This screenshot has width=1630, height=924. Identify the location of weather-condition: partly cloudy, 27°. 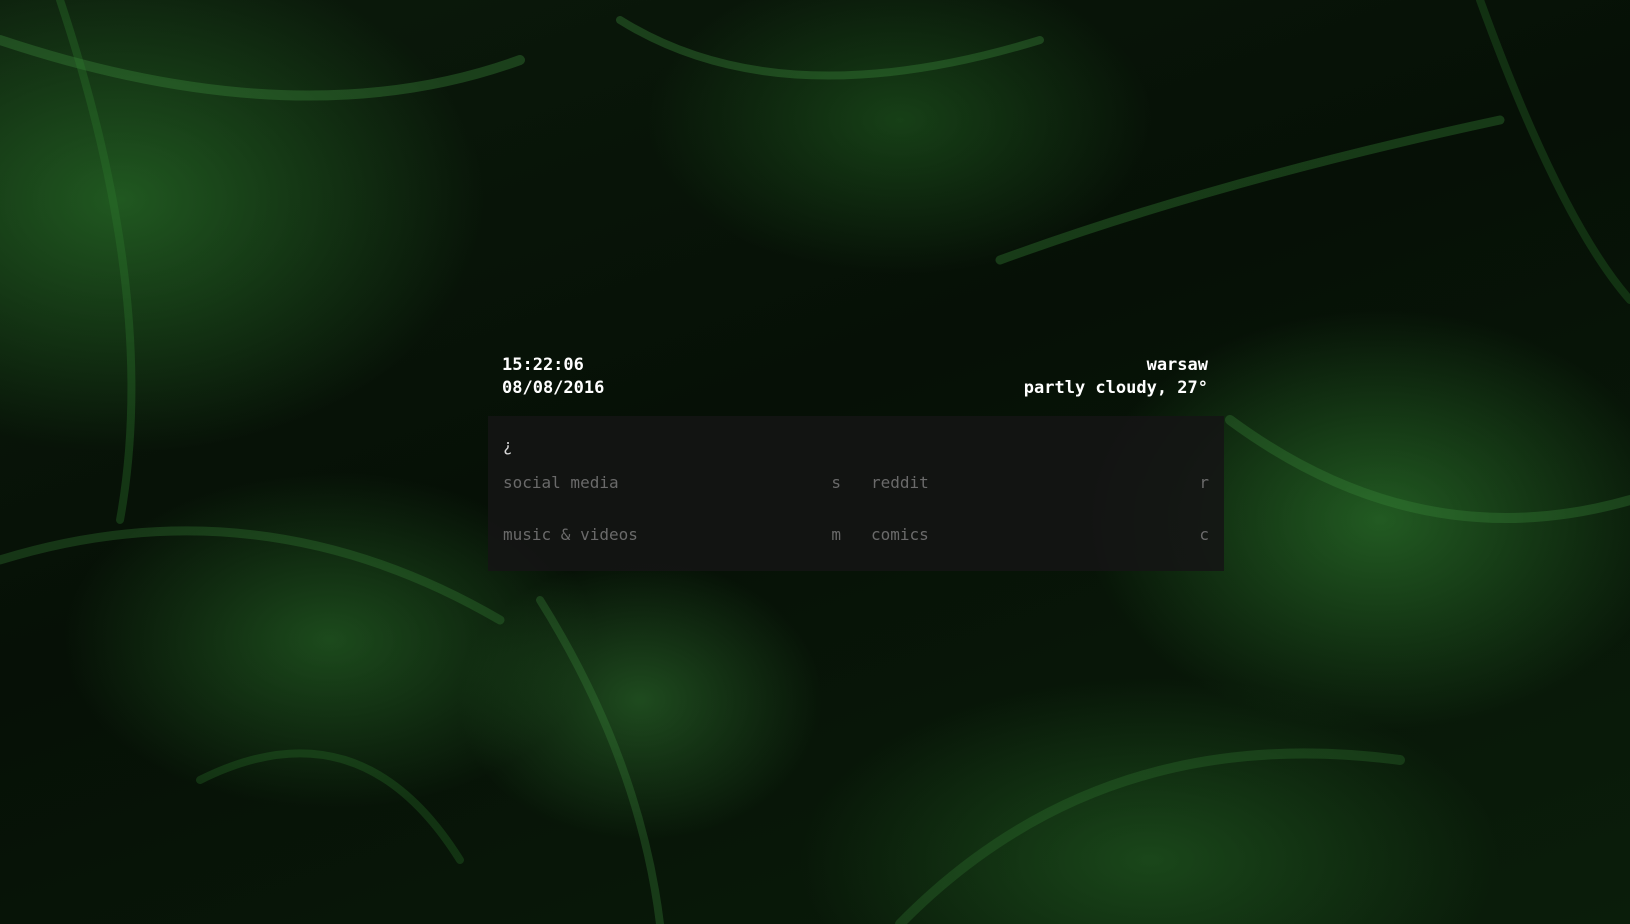
(1115, 388).